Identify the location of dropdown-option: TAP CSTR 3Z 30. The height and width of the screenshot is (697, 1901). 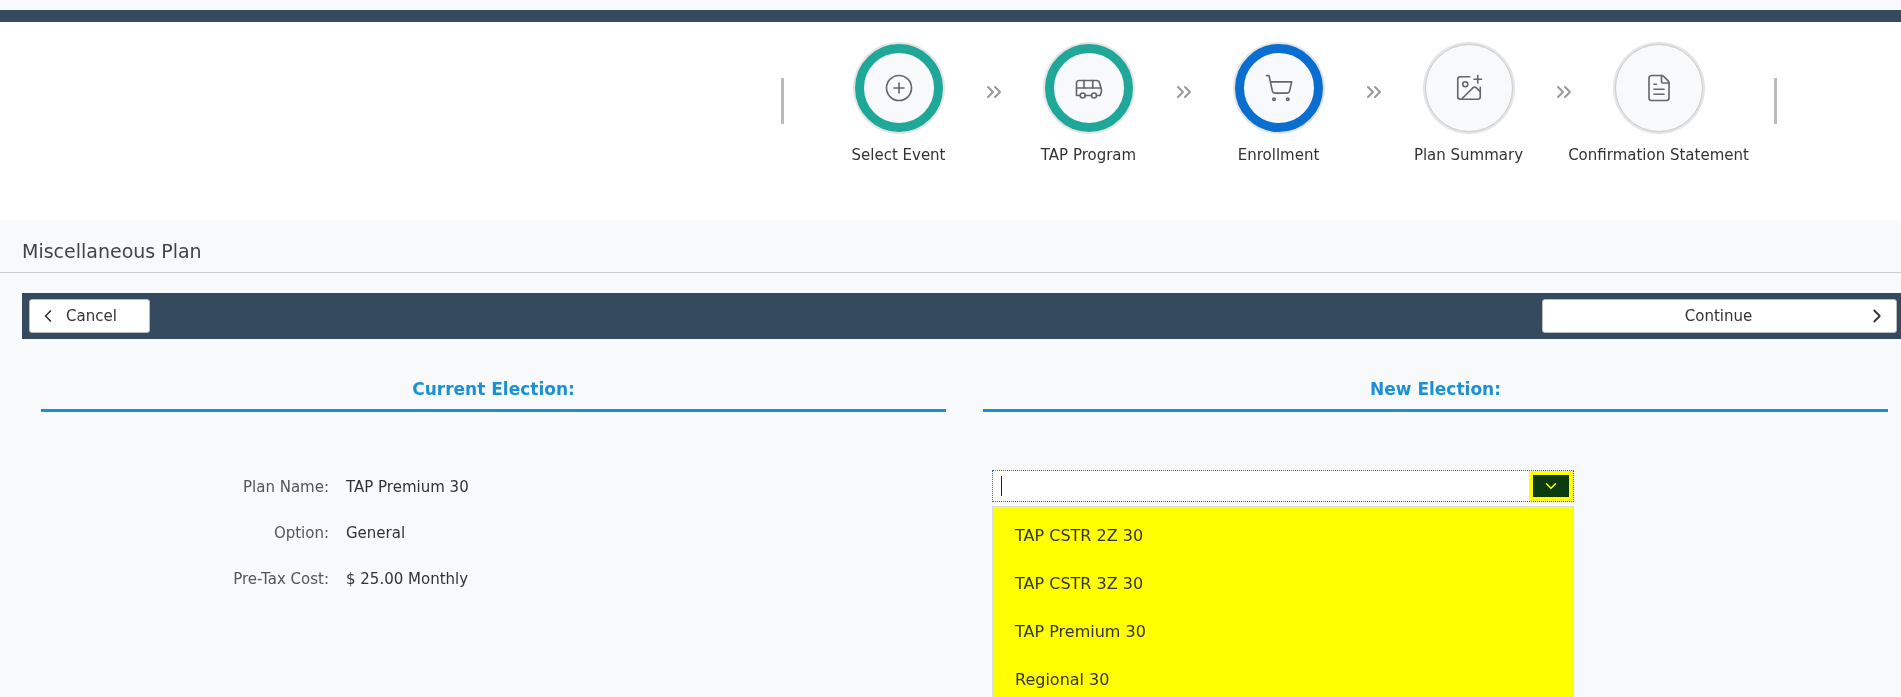
(1283, 583).